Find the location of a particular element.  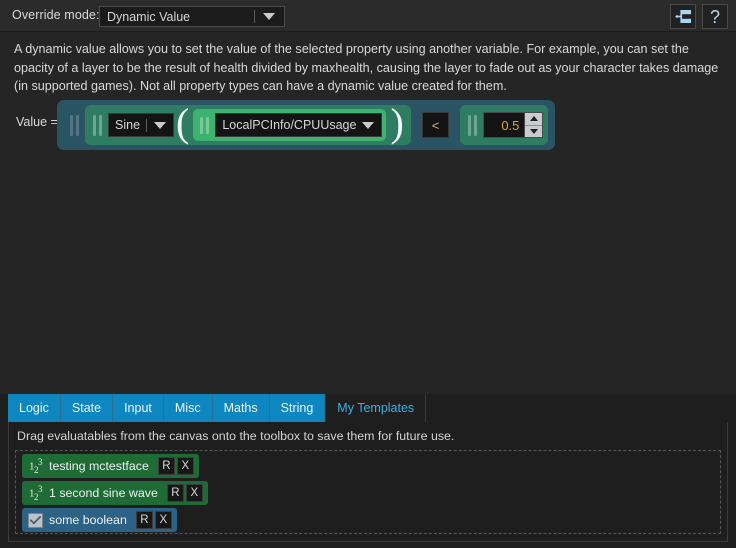

data-path-dropdown: LocalPCInfo/CPUUsage is located at coordinates (299, 125).